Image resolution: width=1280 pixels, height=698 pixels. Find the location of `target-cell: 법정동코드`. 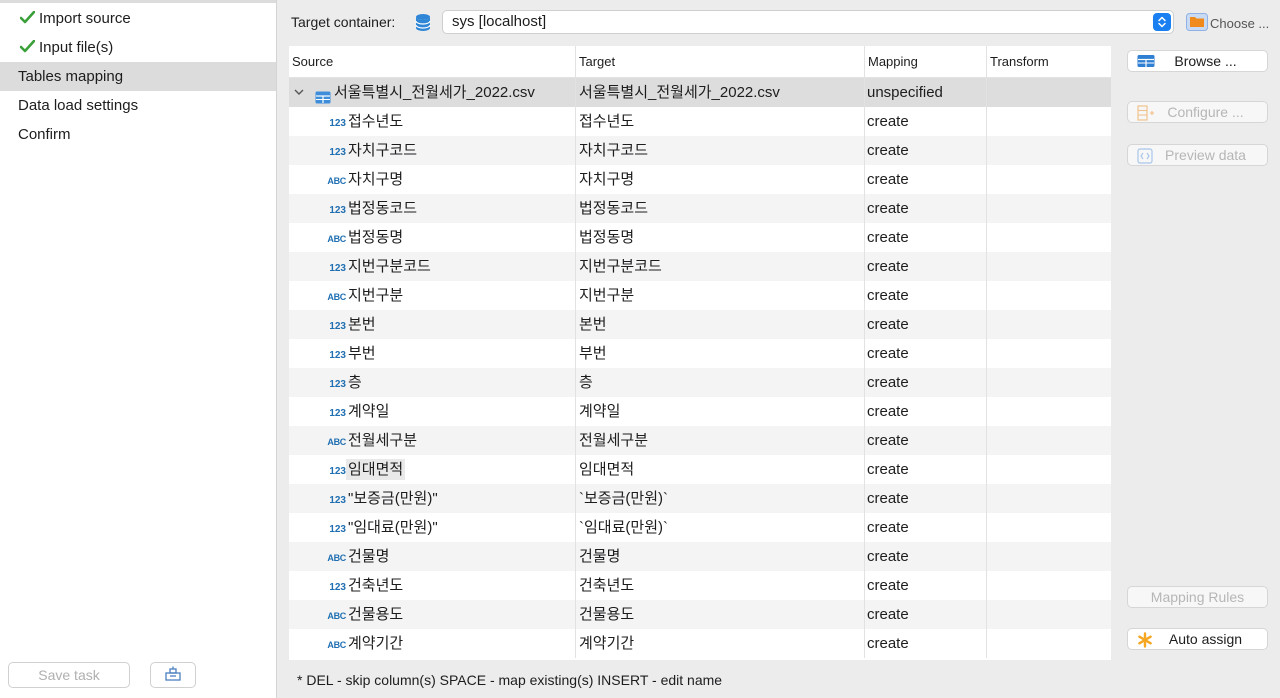

target-cell: 법정동코드 is located at coordinates (720, 208).